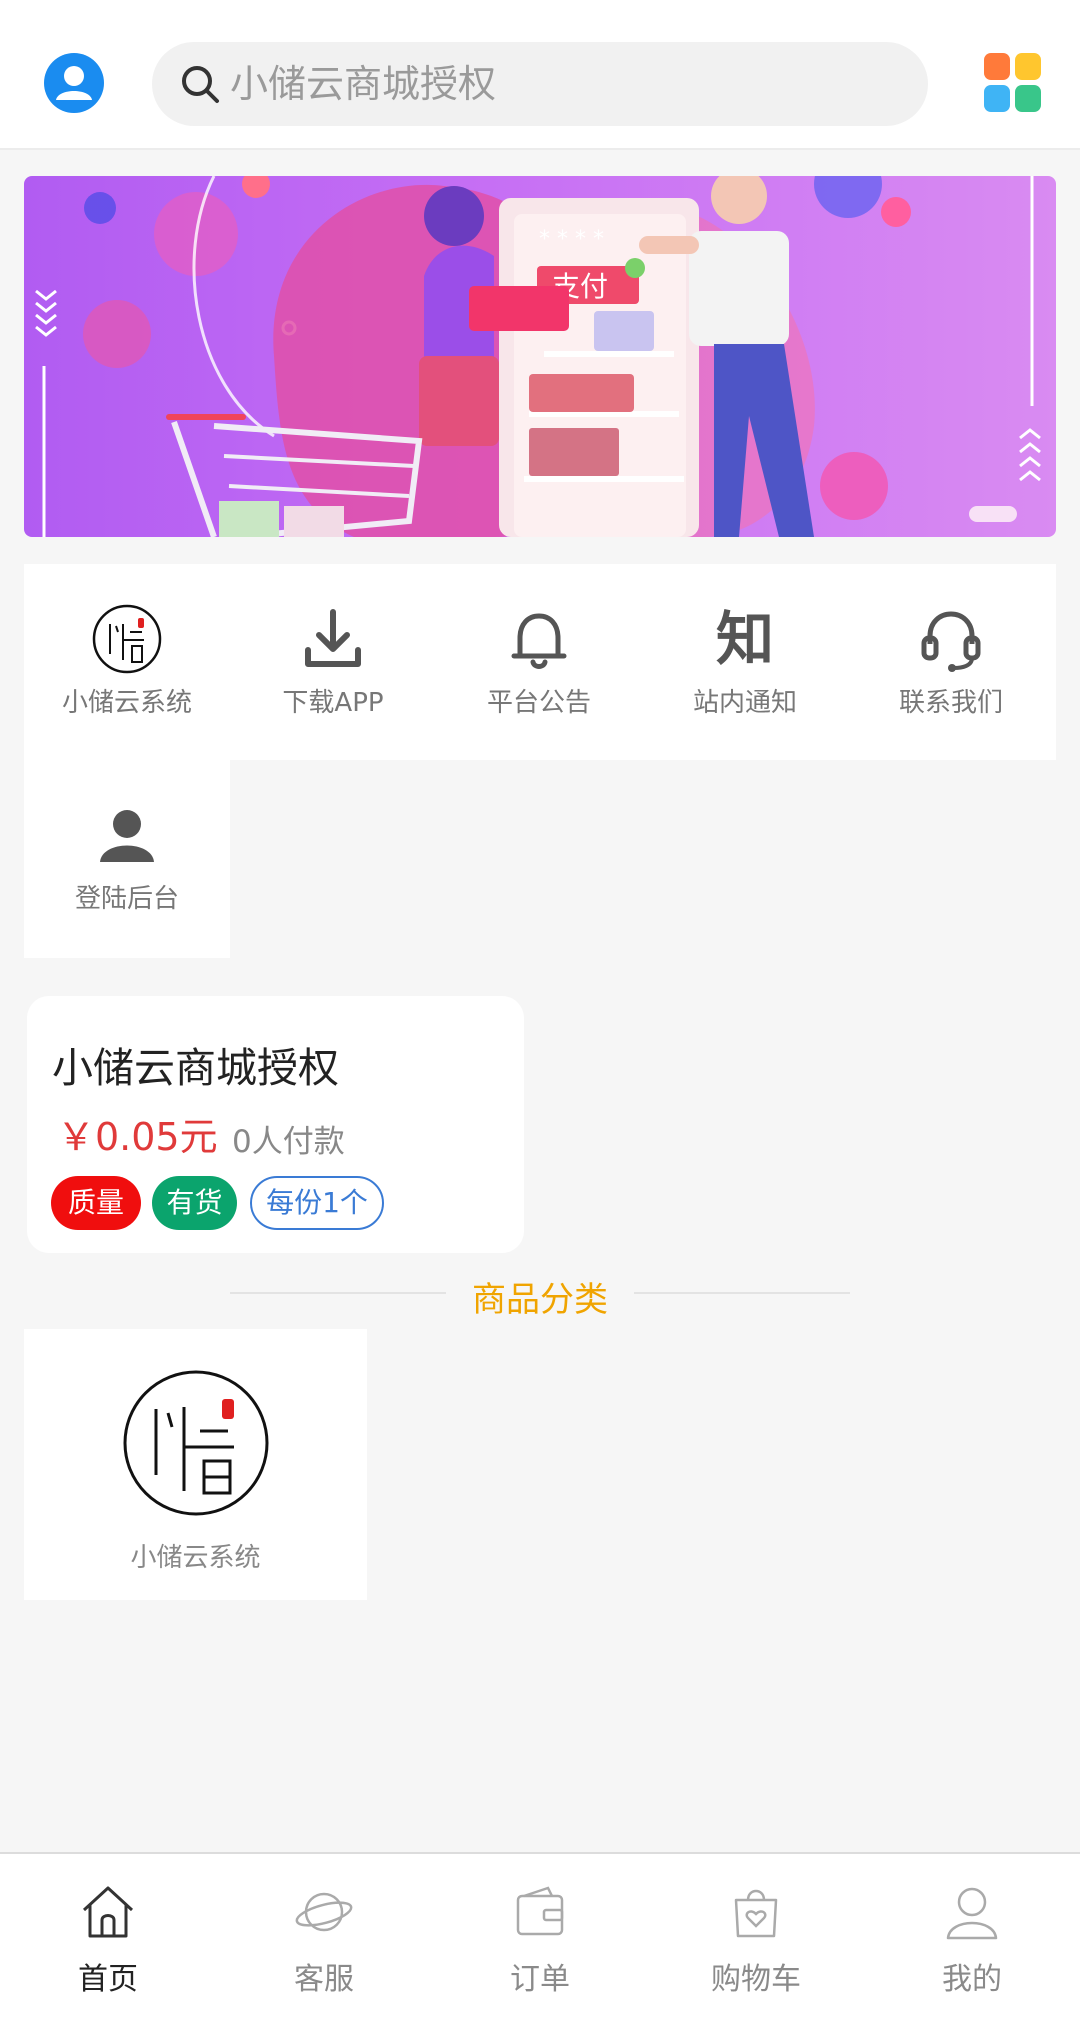  I want to click on menu-item-announcement: 平台公告, so click(539, 662).